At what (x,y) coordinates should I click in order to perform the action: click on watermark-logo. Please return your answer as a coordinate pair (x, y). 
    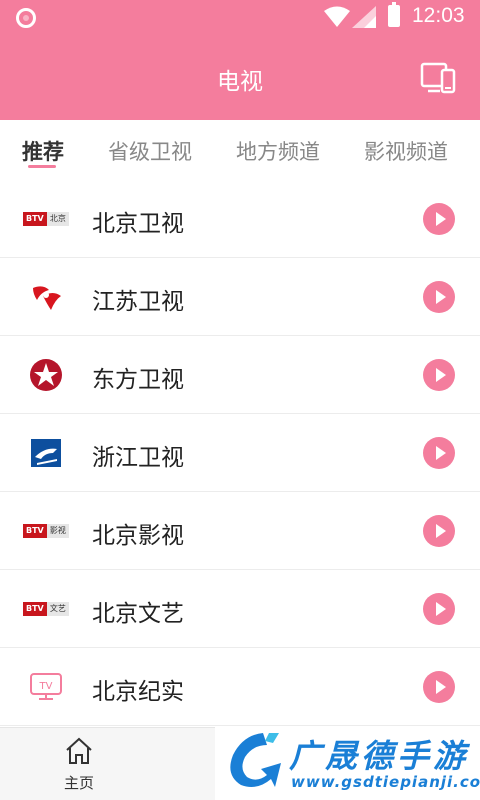
    Looking at the image, I should click on (255, 760).